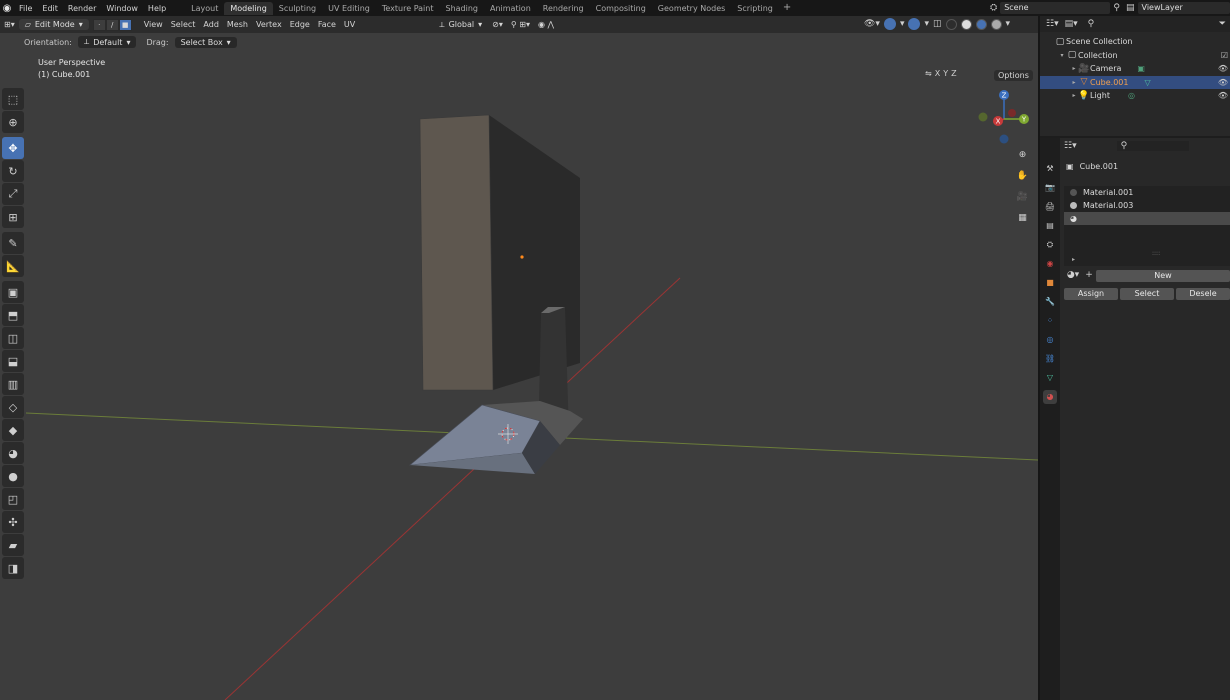 The height and width of the screenshot is (700, 1230). I want to click on cursor-tool-icon: ⊕, so click(13, 122).